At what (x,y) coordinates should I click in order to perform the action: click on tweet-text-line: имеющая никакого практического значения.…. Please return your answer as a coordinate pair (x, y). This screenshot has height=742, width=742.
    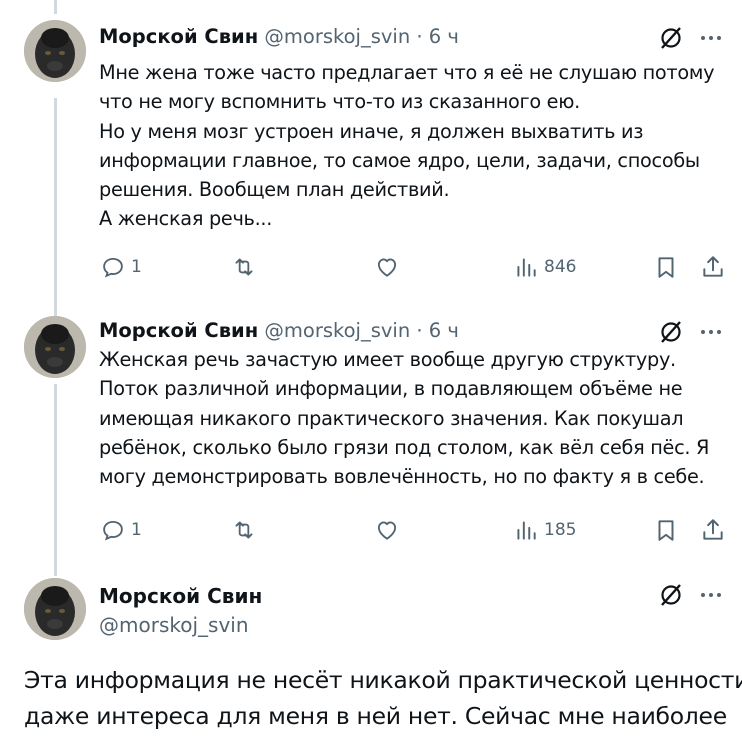
    Looking at the image, I should click on (391, 418).